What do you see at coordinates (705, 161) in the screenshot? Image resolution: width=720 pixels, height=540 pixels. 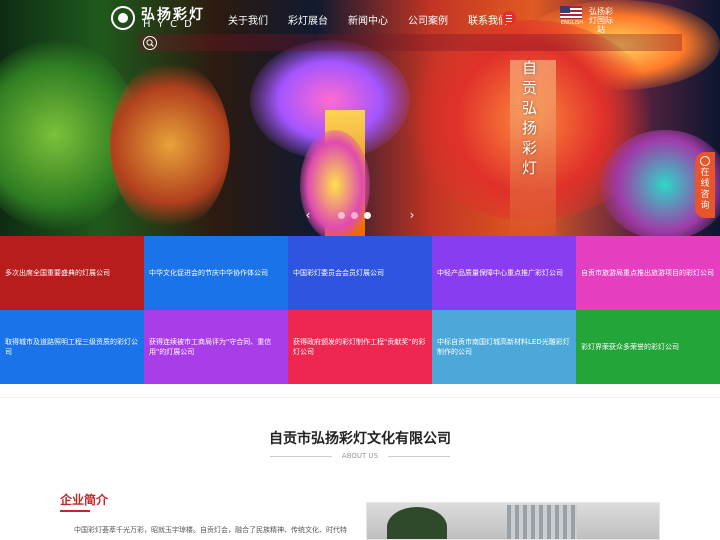 I see `chat-icon` at bounding box center [705, 161].